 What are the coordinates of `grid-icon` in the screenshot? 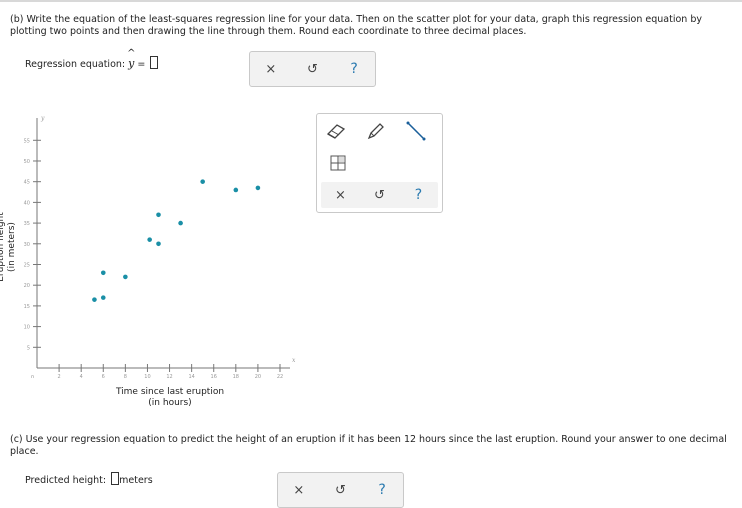 It's located at (338, 163).